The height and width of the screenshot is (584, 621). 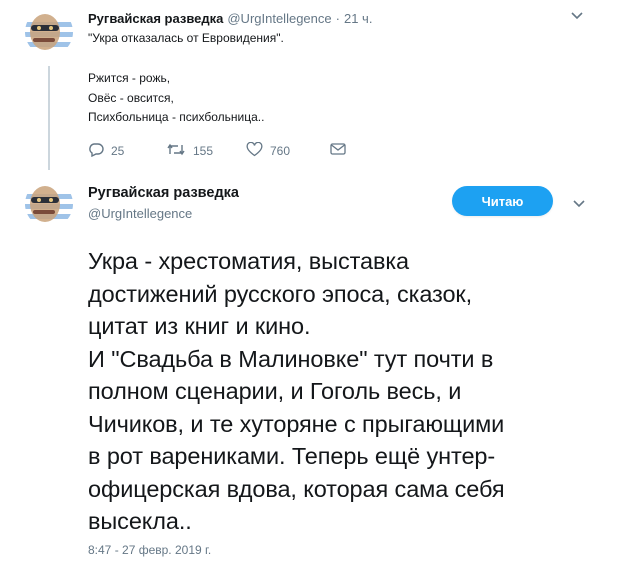 What do you see at coordinates (296, 488) in the screenshot?
I see `tweet-text-line: офицерская вдова, которая сама себя` at bounding box center [296, 488].